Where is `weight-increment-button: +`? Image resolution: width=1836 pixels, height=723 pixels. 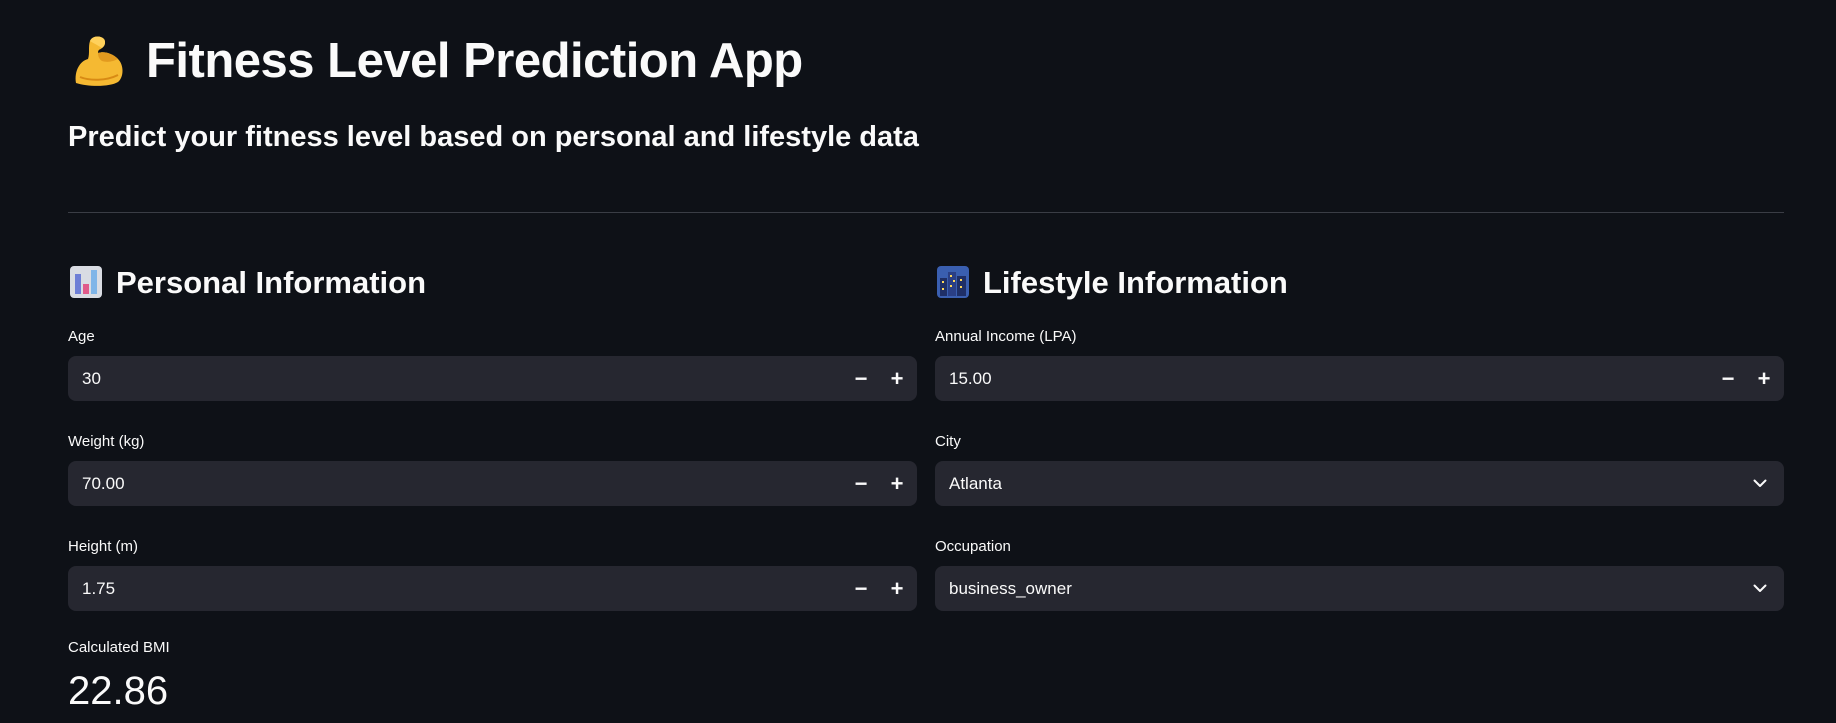 weight-increment-button: + is located at coordinates (897, 483).